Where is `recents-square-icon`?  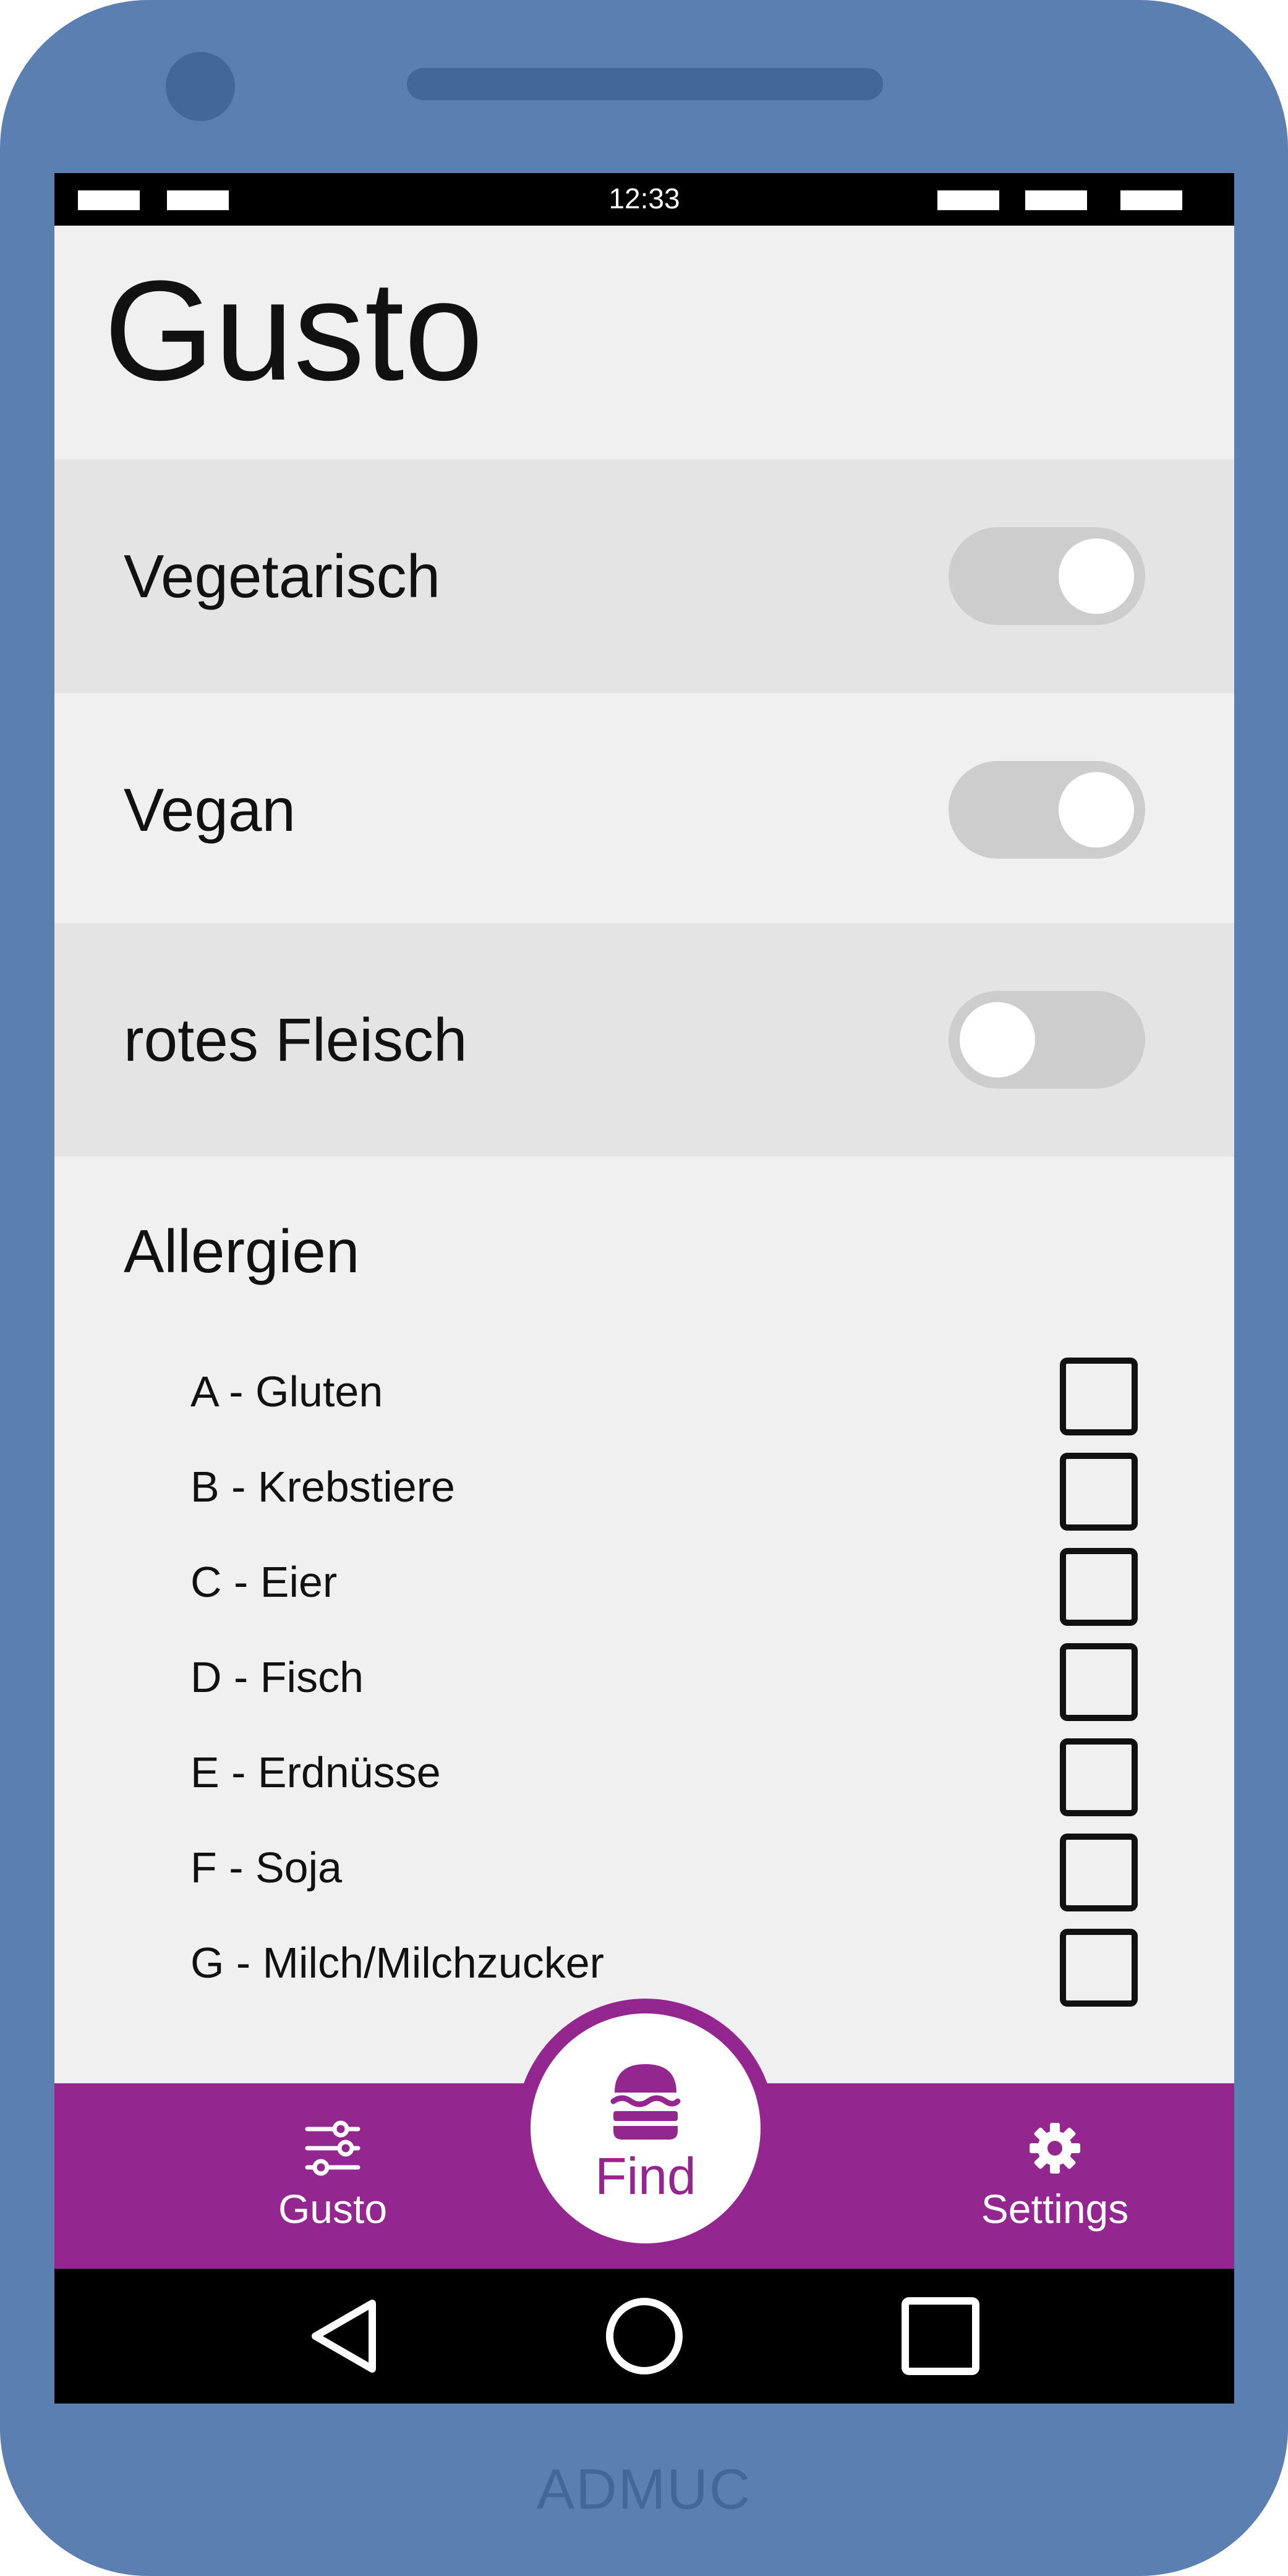
recents-square-icon is located at coordinates (940, 2337).